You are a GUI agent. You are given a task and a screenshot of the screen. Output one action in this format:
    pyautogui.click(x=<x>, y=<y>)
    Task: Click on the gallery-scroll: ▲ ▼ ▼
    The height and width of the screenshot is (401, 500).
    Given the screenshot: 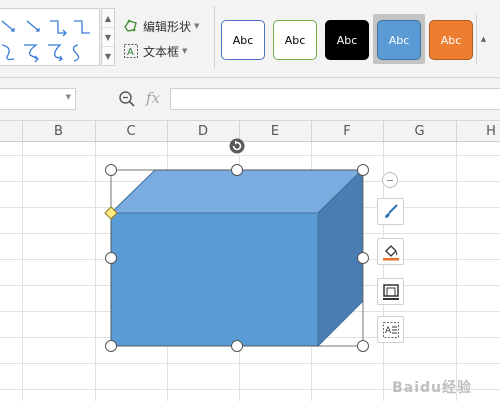 What is the action you would take?
    pyautogui.click(x=108, y=37)
    